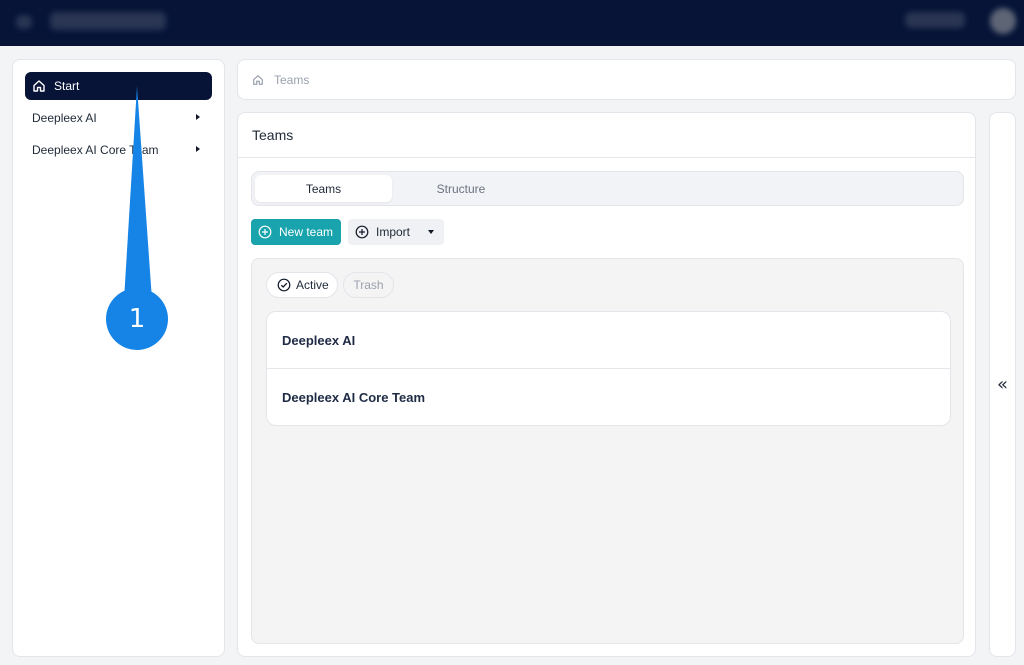 Image resolution: width=1024 pixels, height=665 pixels. What do you see at coordinates (606, 157) in the screenshot?
I see `divider` at bounding box center [606, 157].